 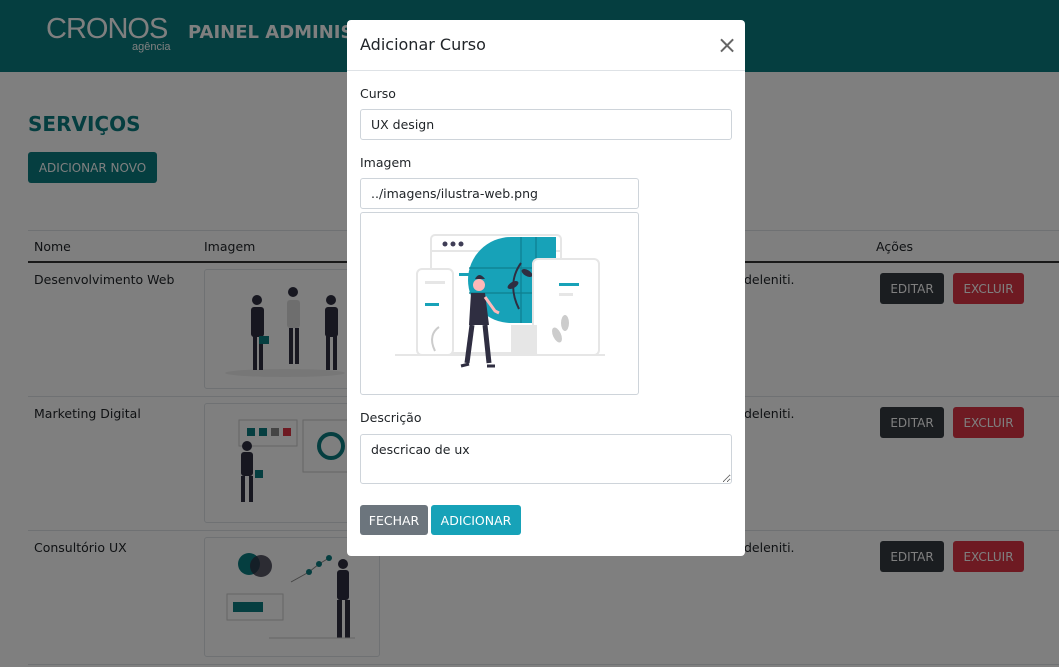 I want to click on image-preview, so click(x=499, y=303).